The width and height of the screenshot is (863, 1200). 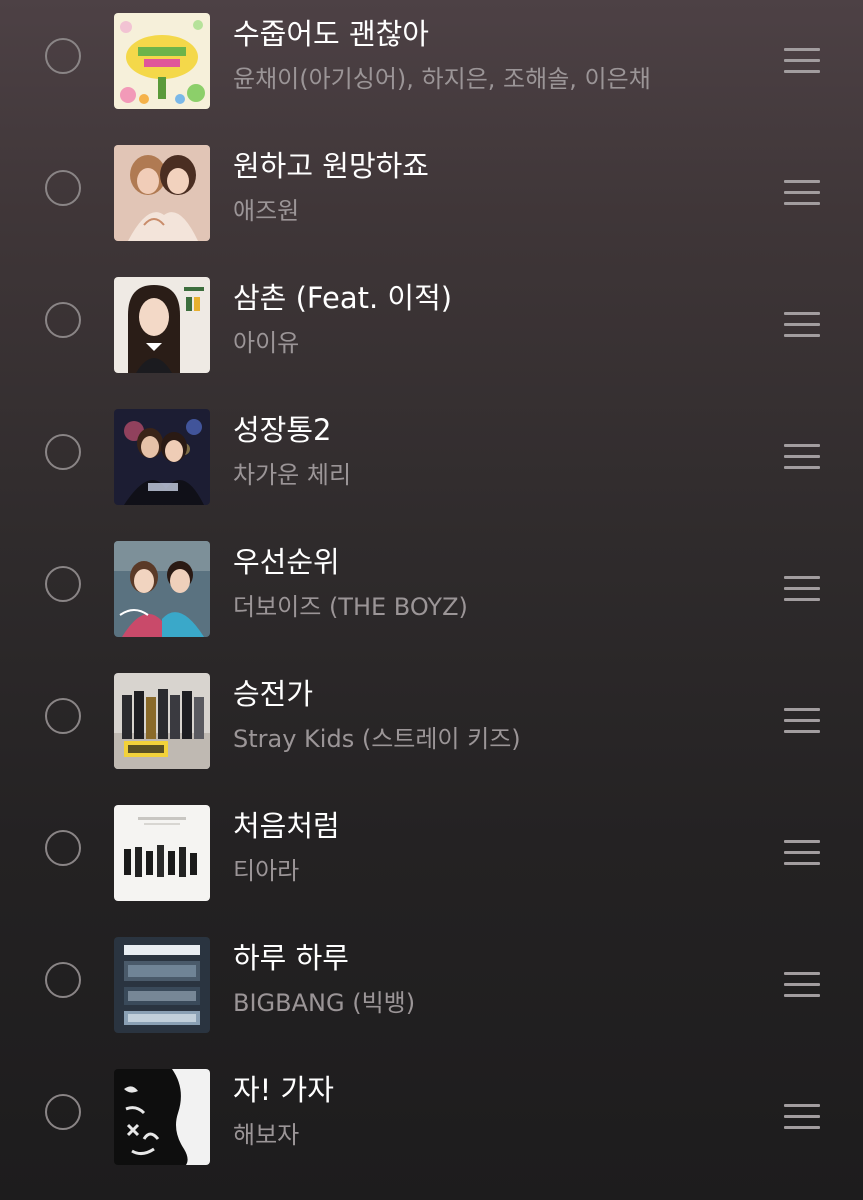 What do you see at coordinates (431, 984) in the screenshot?
I see `list-item: 하루 하루 BIGBANG (빅뱅)` at bounding box center [431, 984].